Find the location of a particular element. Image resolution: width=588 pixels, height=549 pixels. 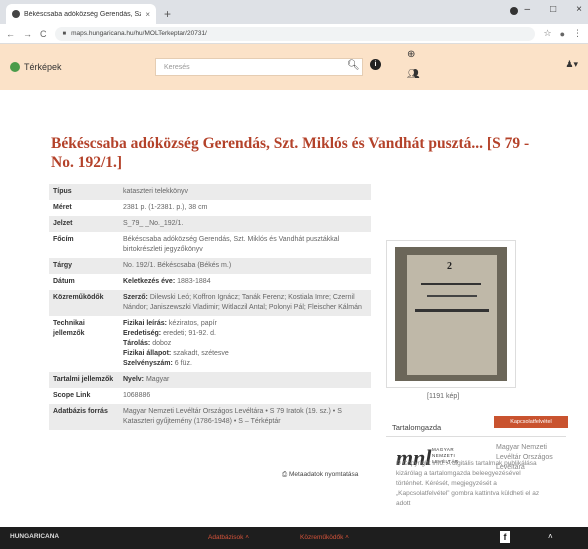

brand: Térképek is located at coordinates (36, 67).